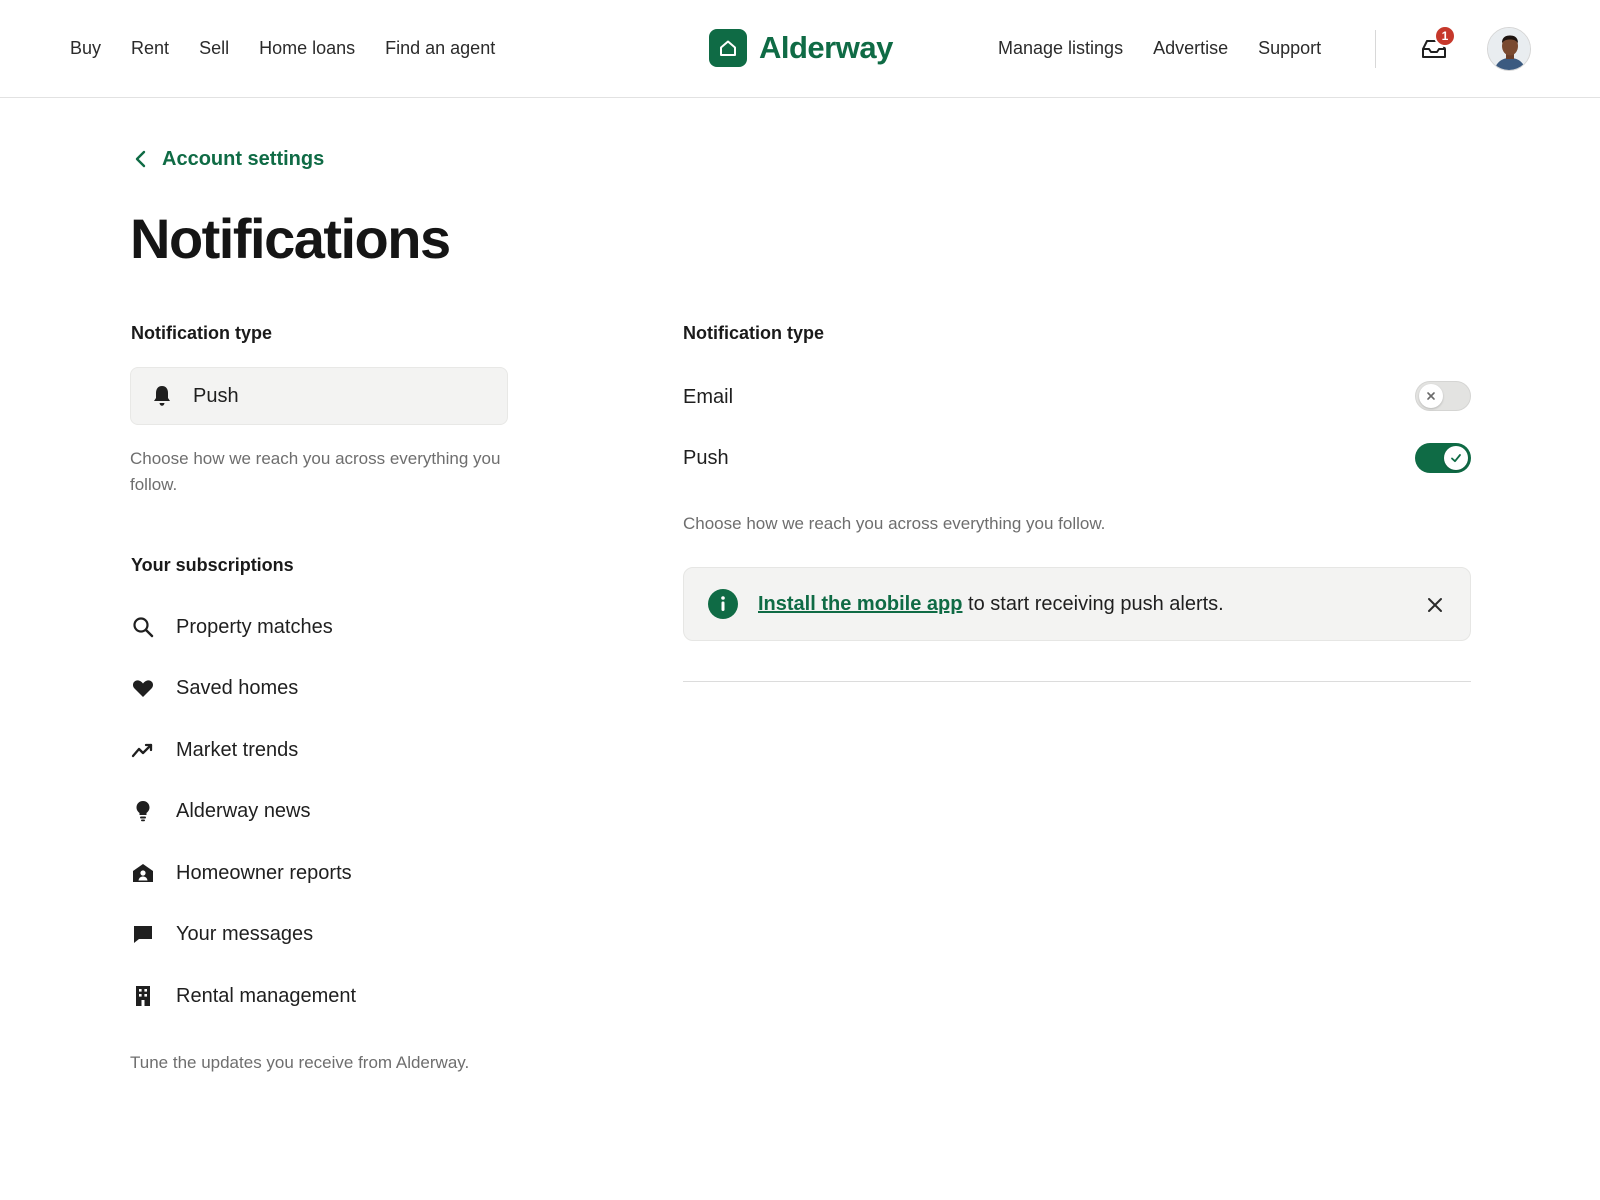  I want to click on subscription-label: Rental management, so click(266, 996).